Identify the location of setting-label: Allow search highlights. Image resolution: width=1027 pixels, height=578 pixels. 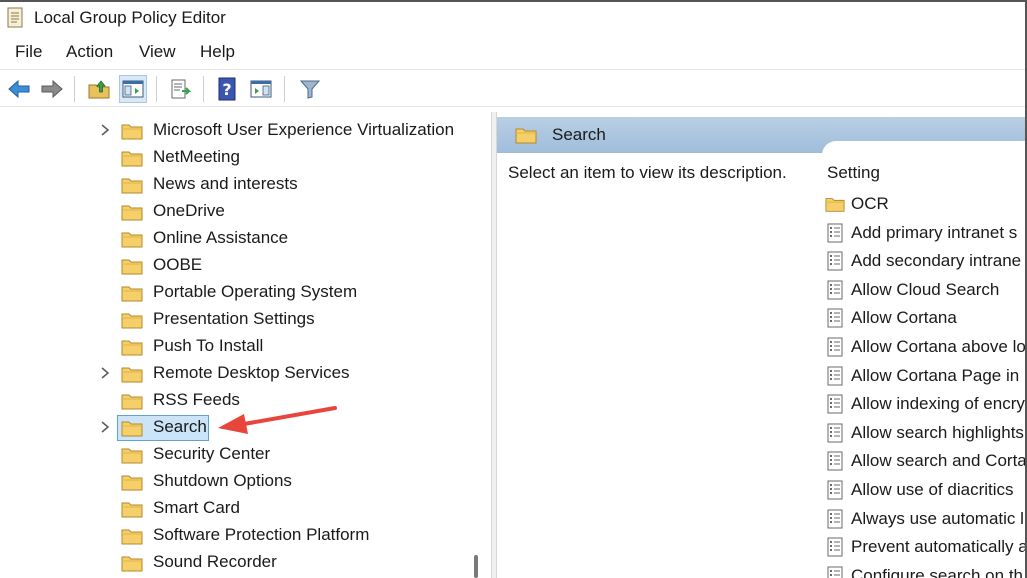
(937, 432).